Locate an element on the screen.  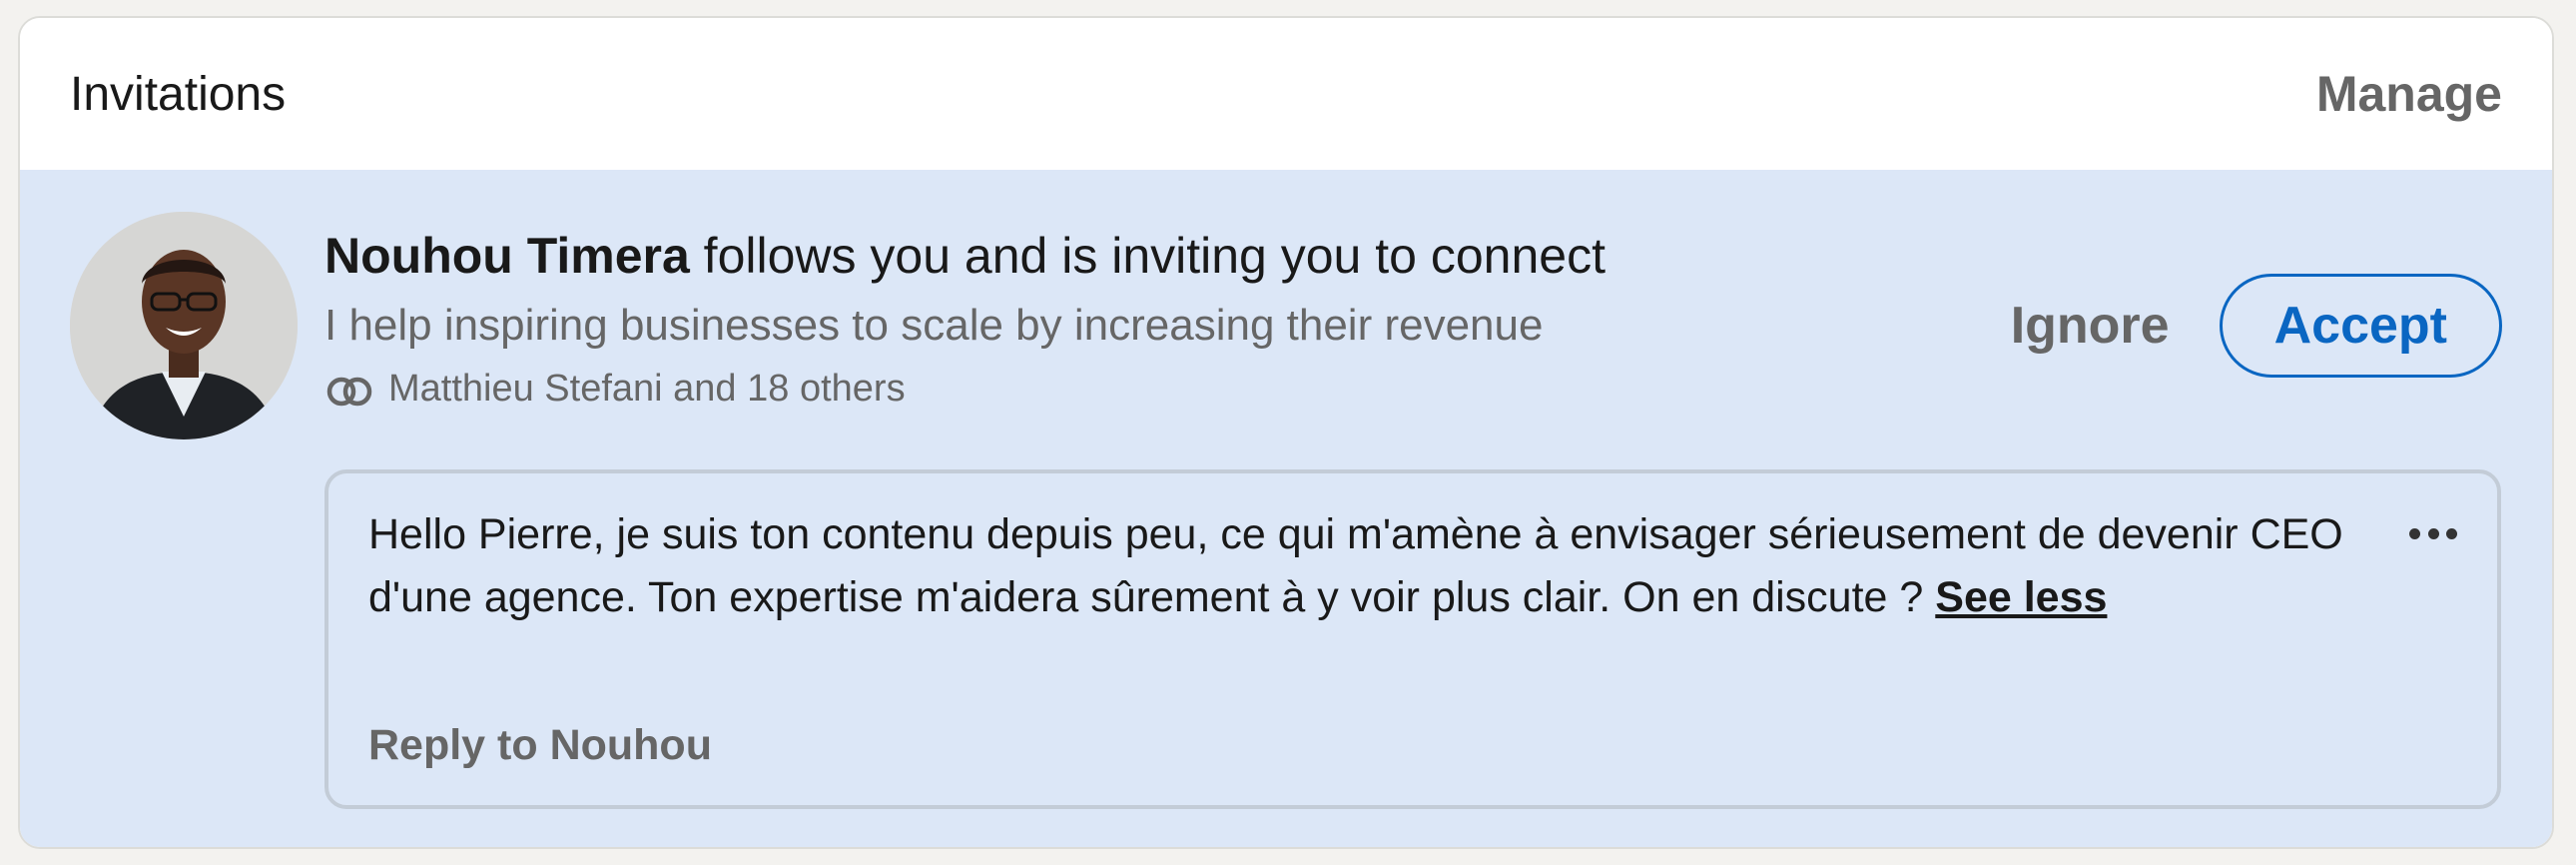
page-title: Invitations is located at coordinates (178, 94).